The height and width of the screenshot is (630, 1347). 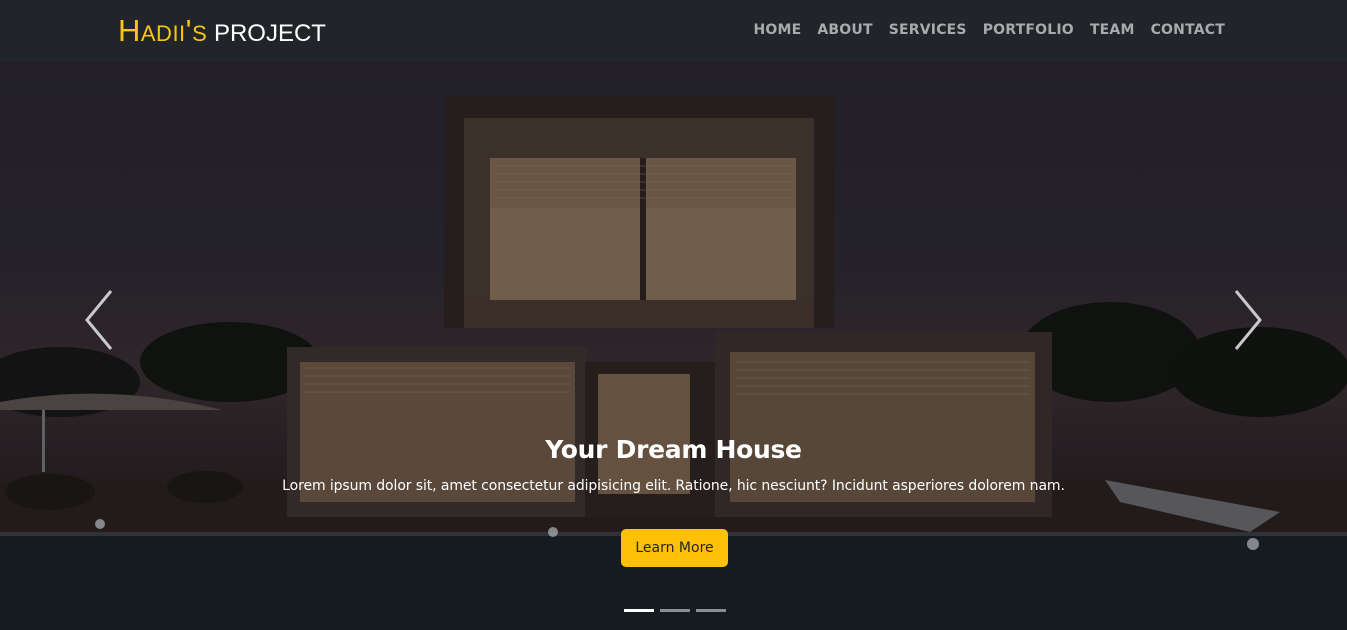 I want to click on nav-link-portfolio: PORTFOLIO, so click(x=1028, y=30).